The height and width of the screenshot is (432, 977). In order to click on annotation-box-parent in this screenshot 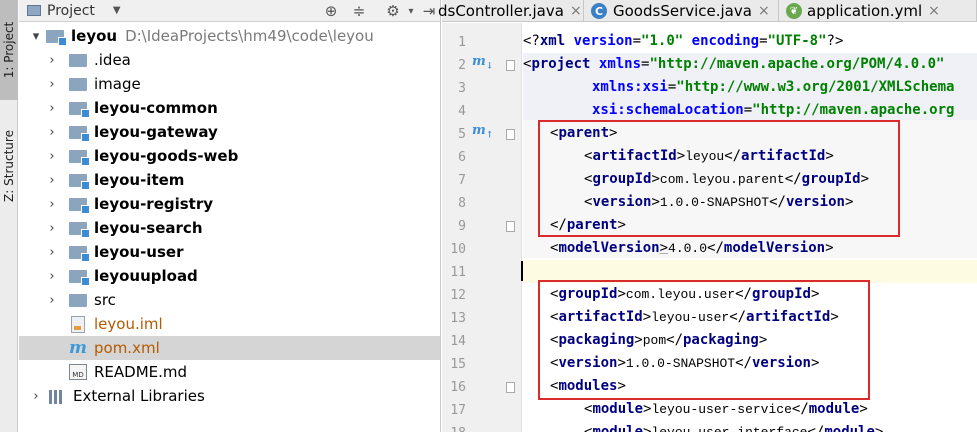, I will do `click(719, 178)`.